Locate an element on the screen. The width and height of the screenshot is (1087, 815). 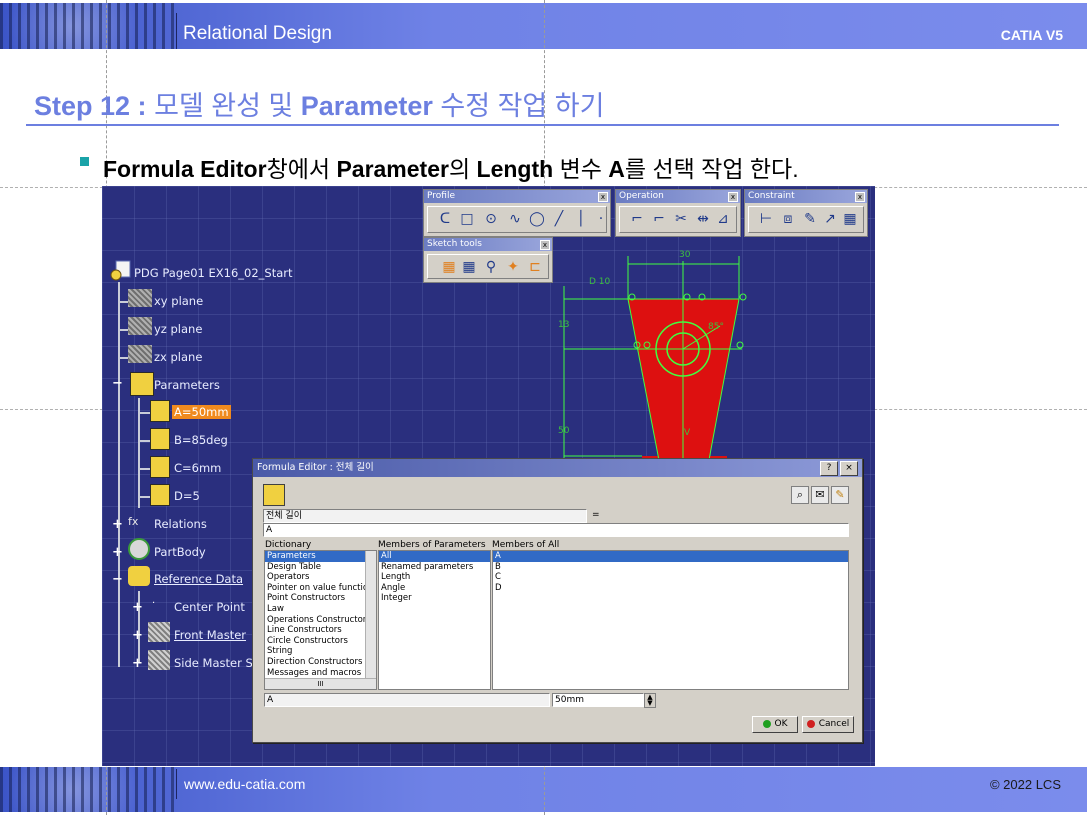
tree-item-relations: Relations is located at coordinates (180, 524).